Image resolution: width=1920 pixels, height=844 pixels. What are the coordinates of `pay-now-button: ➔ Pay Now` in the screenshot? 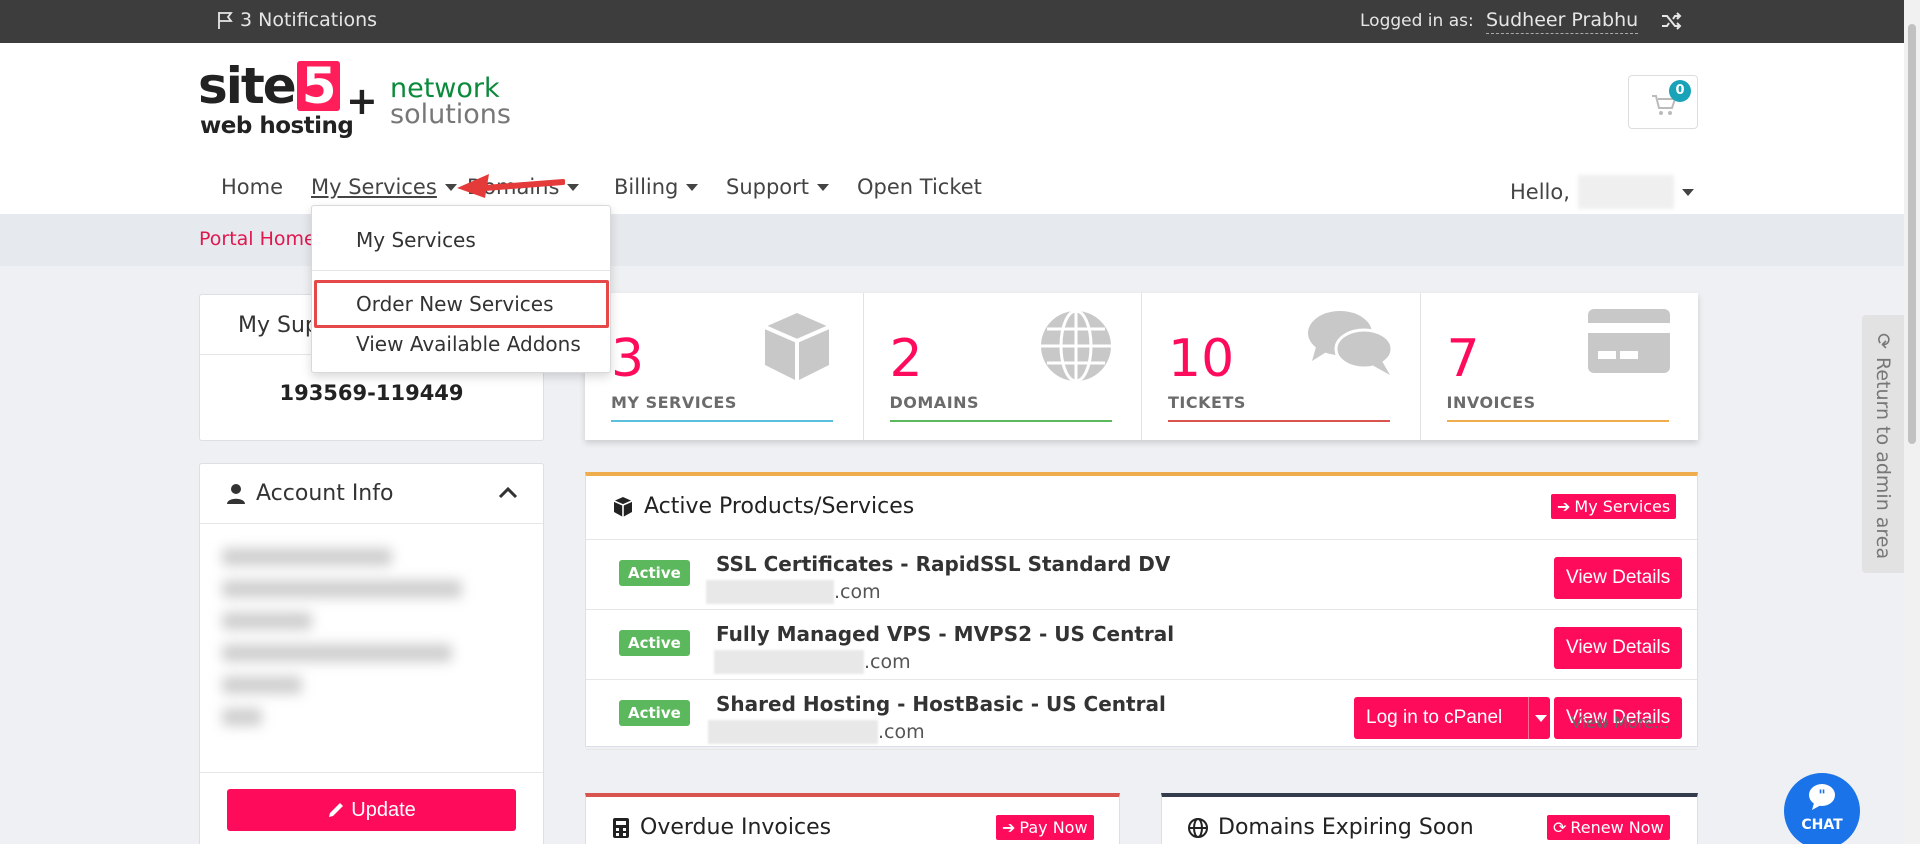 It's located at (1045, 827).